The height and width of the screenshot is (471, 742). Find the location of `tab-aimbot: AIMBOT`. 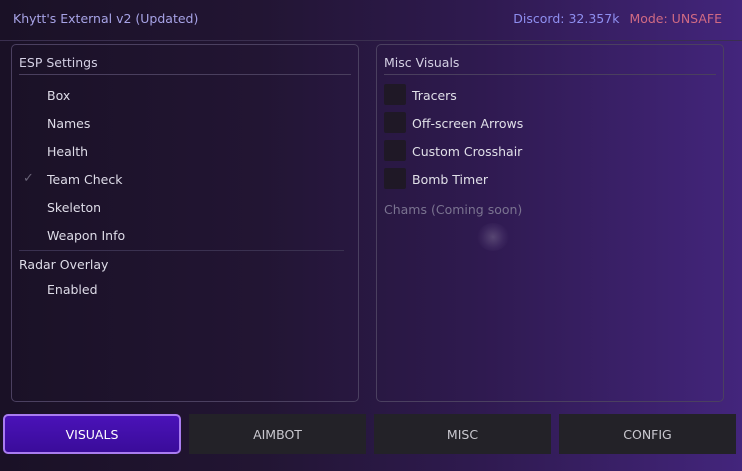

tab-aimbot: AIMBOT is located at coordinates (277, 434).